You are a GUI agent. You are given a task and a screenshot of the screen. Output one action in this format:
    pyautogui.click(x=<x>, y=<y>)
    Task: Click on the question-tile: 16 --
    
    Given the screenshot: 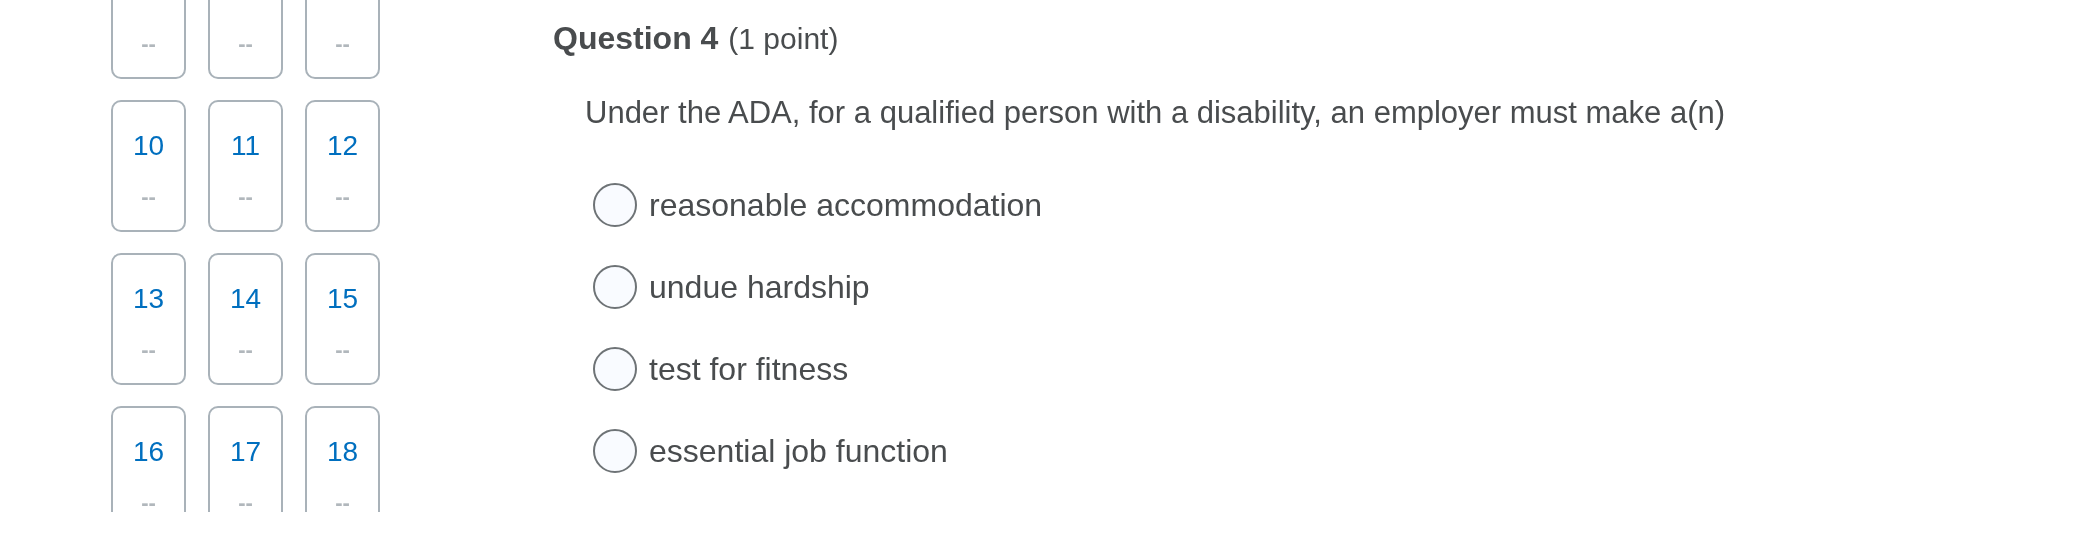 What is the action you would take?
    pyautogui.click(x=148, y=459)
    